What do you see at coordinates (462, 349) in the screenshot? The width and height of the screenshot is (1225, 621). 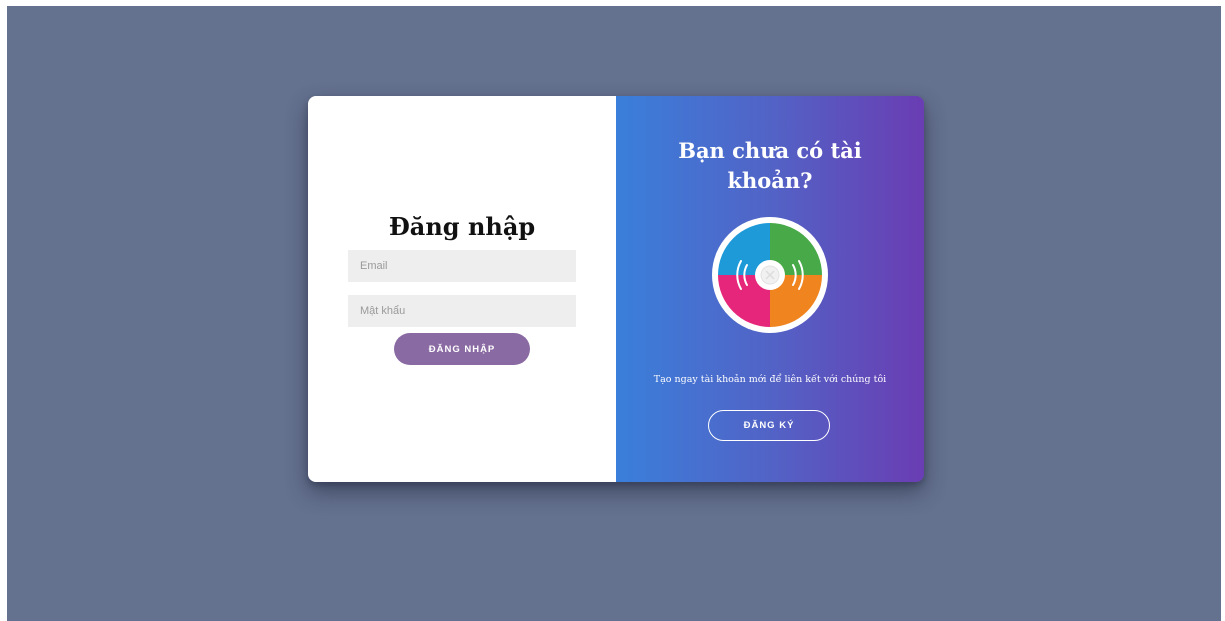 I see `login-button: ĐĂNG NHẬP` at bounding box center [462, 349].